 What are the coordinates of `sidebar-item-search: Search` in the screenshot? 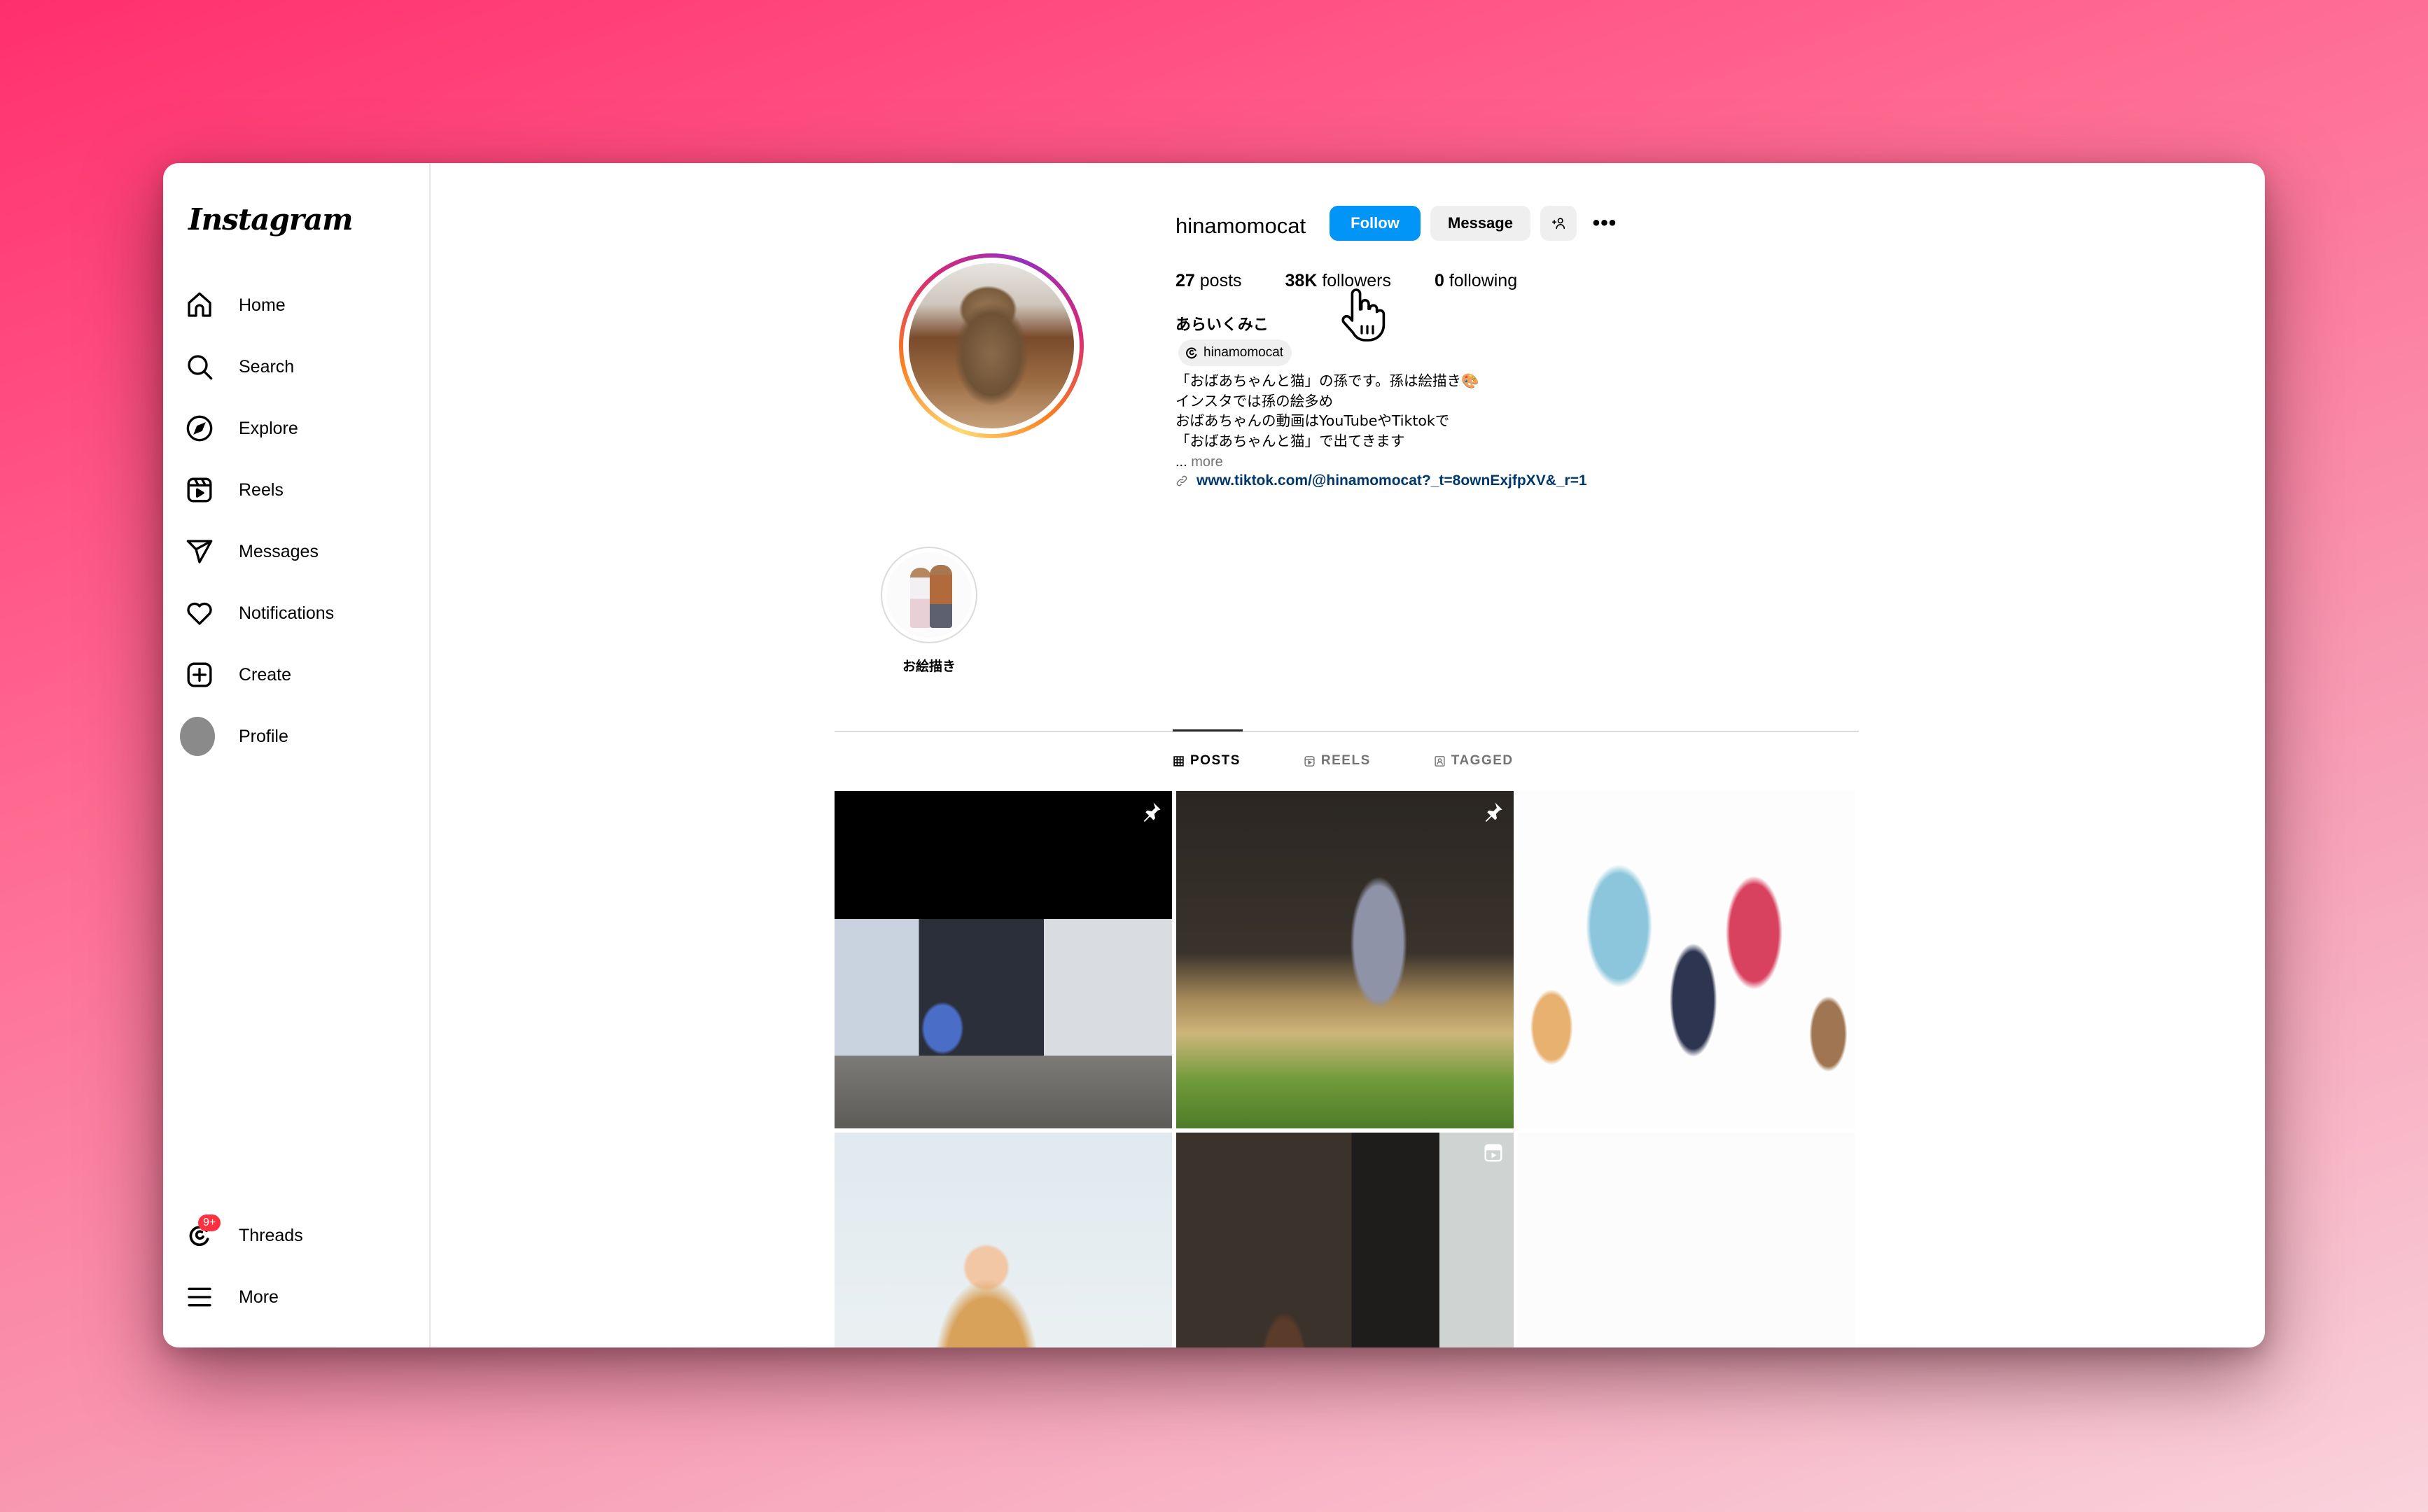 It's located at (299, 366).